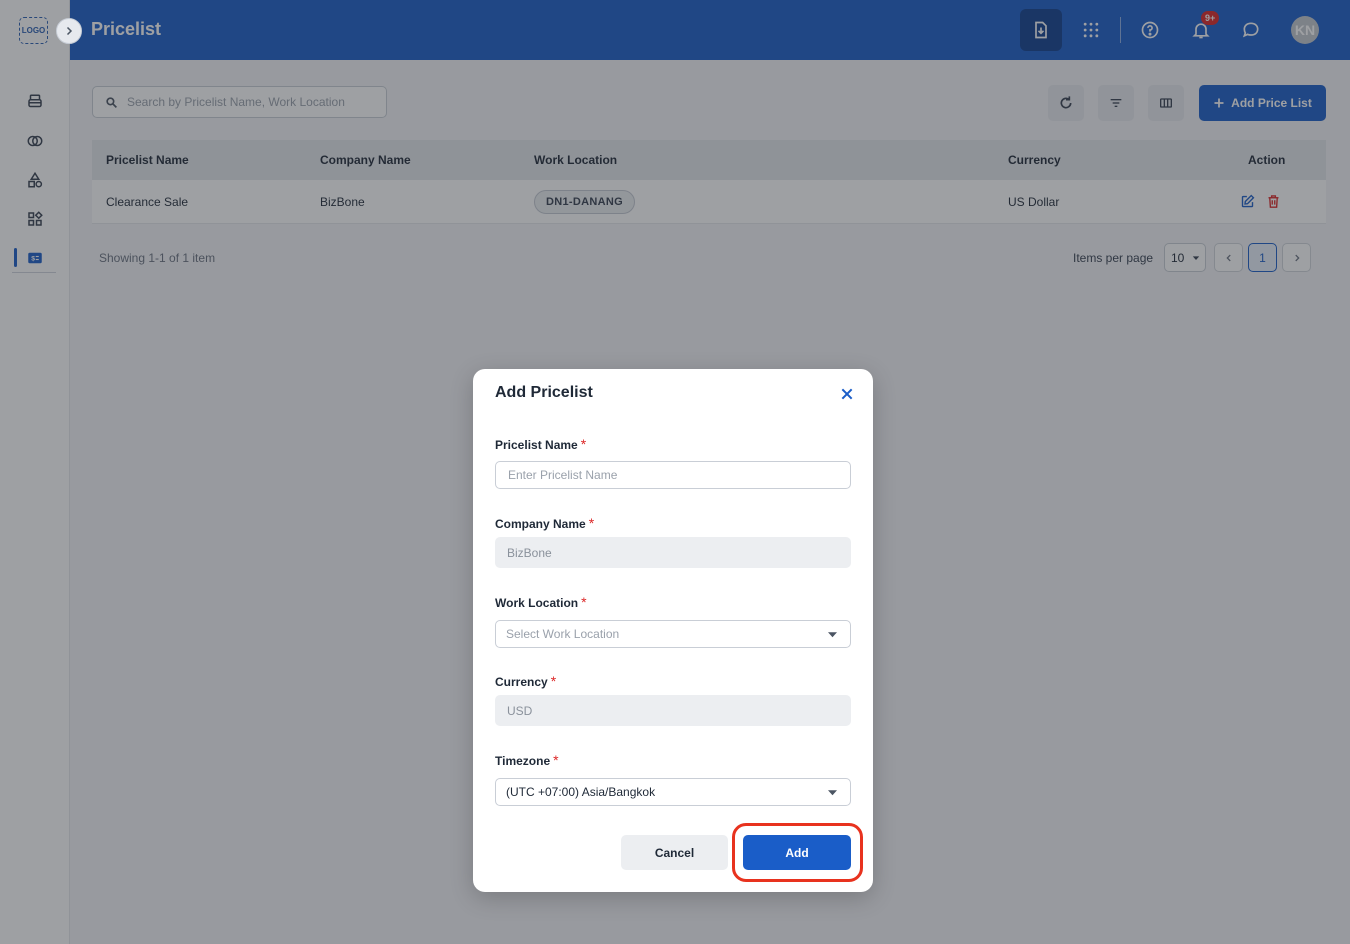  Describe the element at coordinates (673, 710) in the screenshot. I see `currency-field: USD` at that location.